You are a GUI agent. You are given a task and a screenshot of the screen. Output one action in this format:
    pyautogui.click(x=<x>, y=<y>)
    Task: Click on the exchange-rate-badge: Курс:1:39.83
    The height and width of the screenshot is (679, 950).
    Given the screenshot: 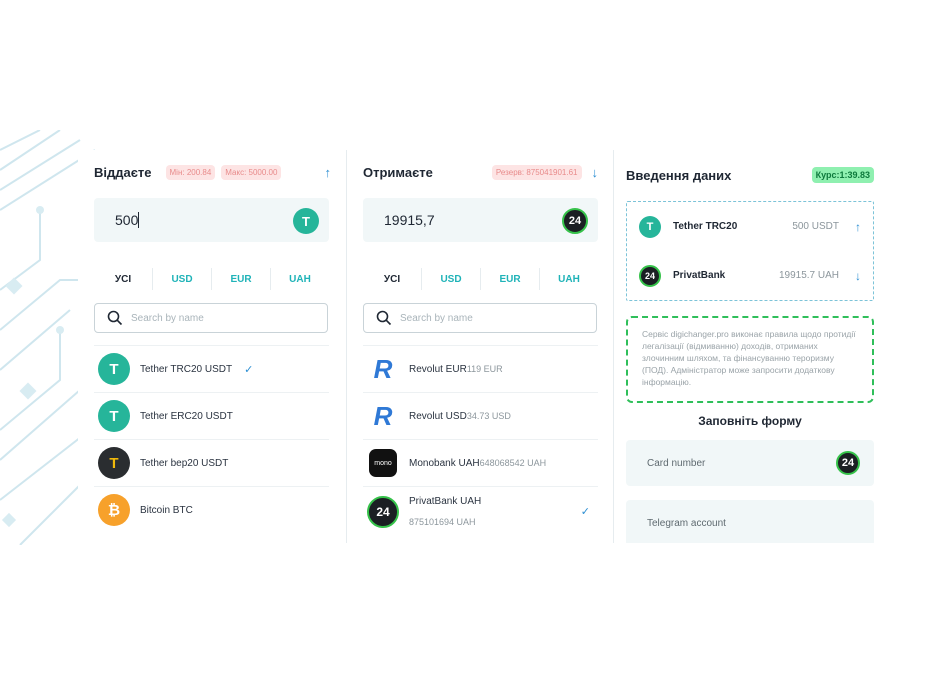 What is the action you would take?
    pyautogui.click(x=842, y=175)
    